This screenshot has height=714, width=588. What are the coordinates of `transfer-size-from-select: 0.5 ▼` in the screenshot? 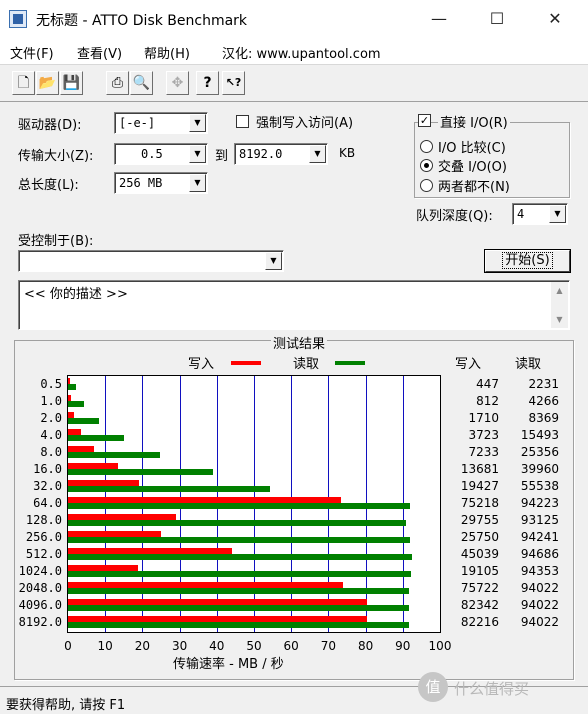 It's located at (161, 154).